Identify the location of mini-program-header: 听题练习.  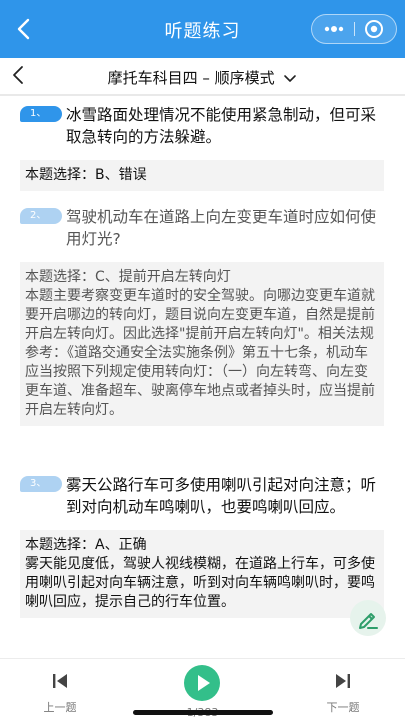
(202, 29).